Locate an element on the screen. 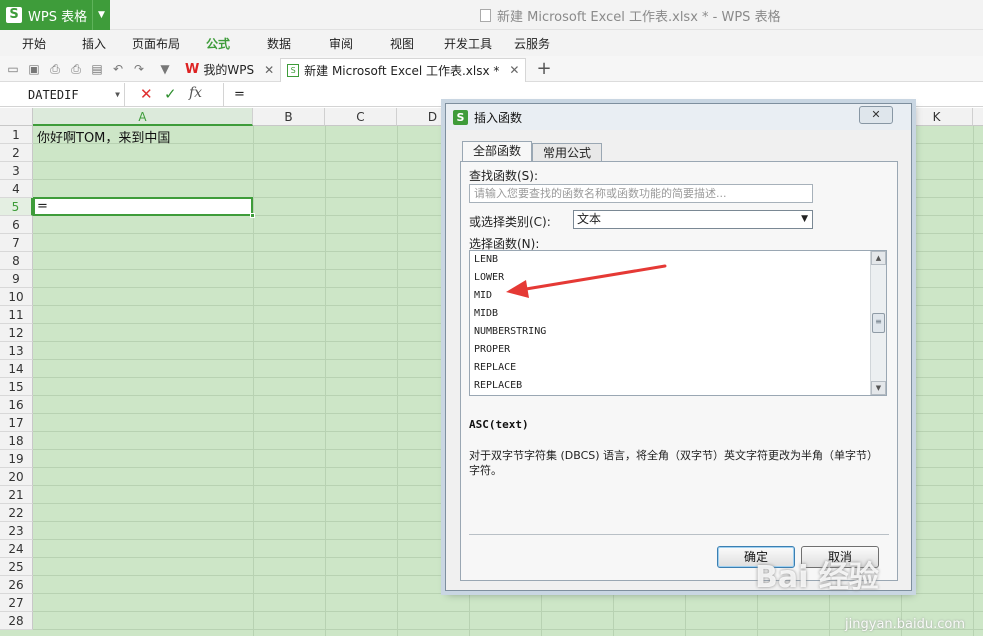 The image size is (983, 636). tab-workbook: S 新建 Microsoft Excel 工作表.xlsx * ✕ is located at coordinates (403, 69).